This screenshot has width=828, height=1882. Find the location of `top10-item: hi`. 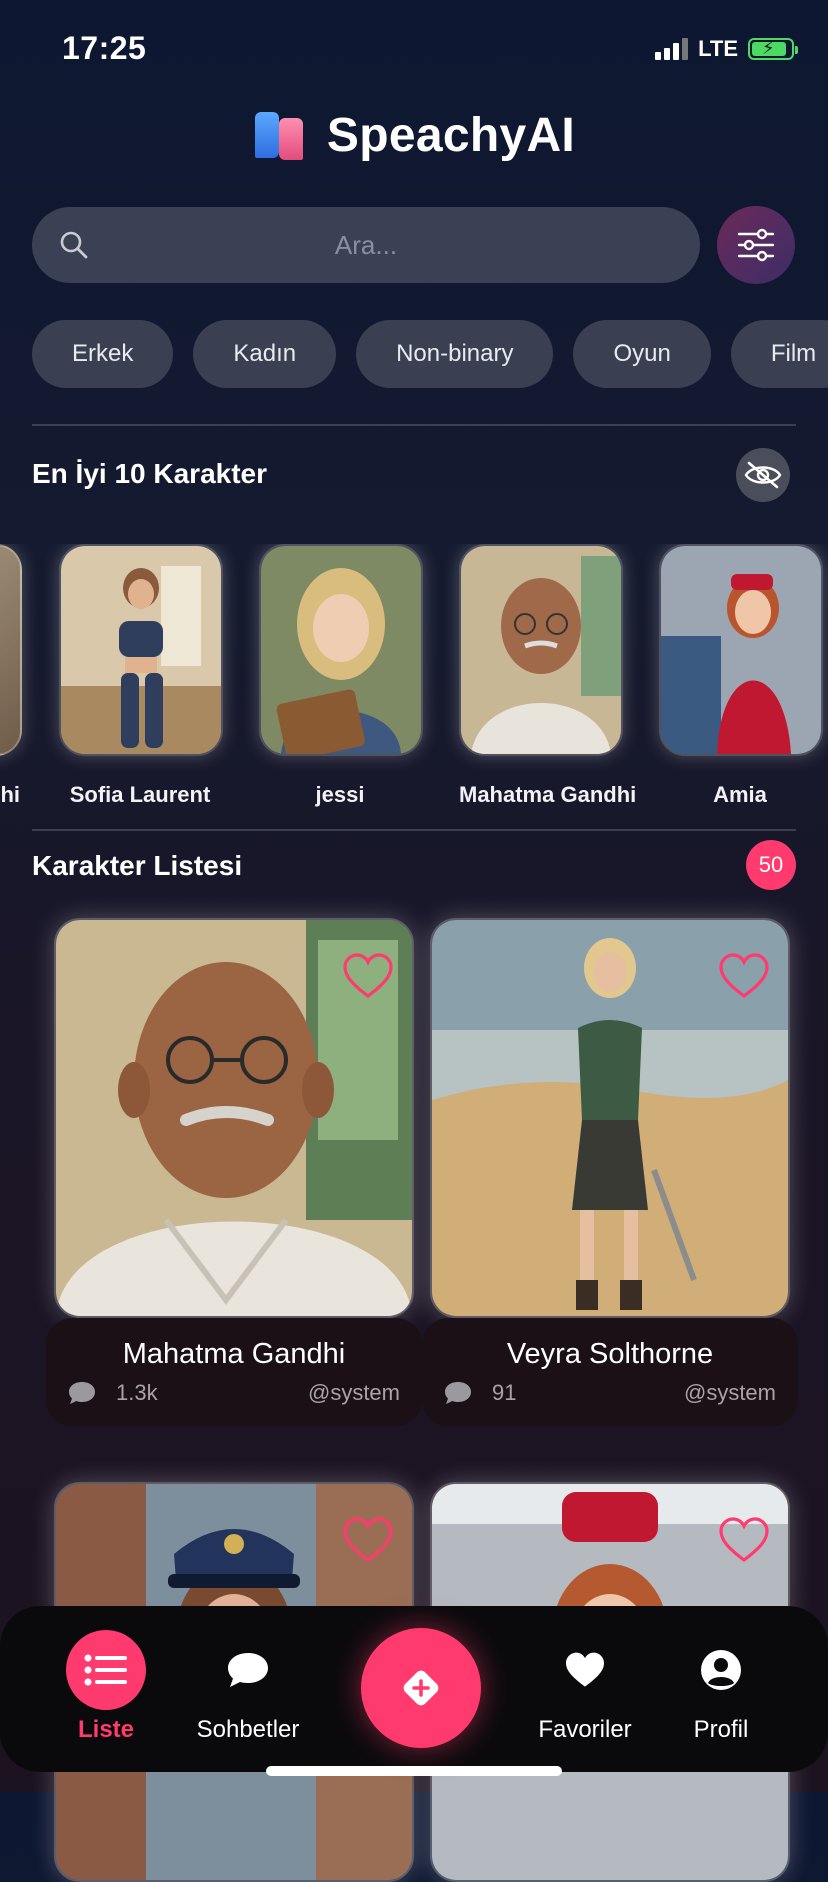

top10-item: hi is located at coordinates (11, 676).